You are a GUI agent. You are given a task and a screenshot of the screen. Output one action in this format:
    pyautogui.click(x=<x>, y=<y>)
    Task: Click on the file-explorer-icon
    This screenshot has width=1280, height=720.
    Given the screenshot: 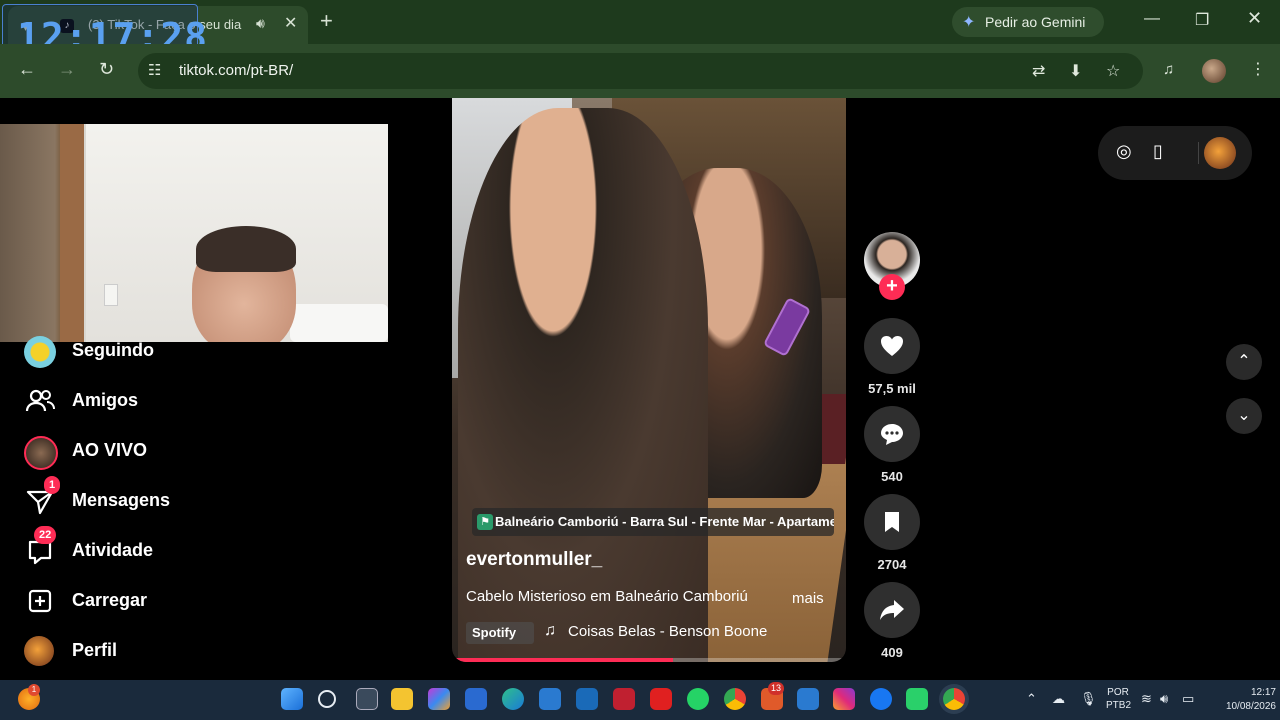 What is the action you would take?
    pyautogui.click(x=402, y=699)
    